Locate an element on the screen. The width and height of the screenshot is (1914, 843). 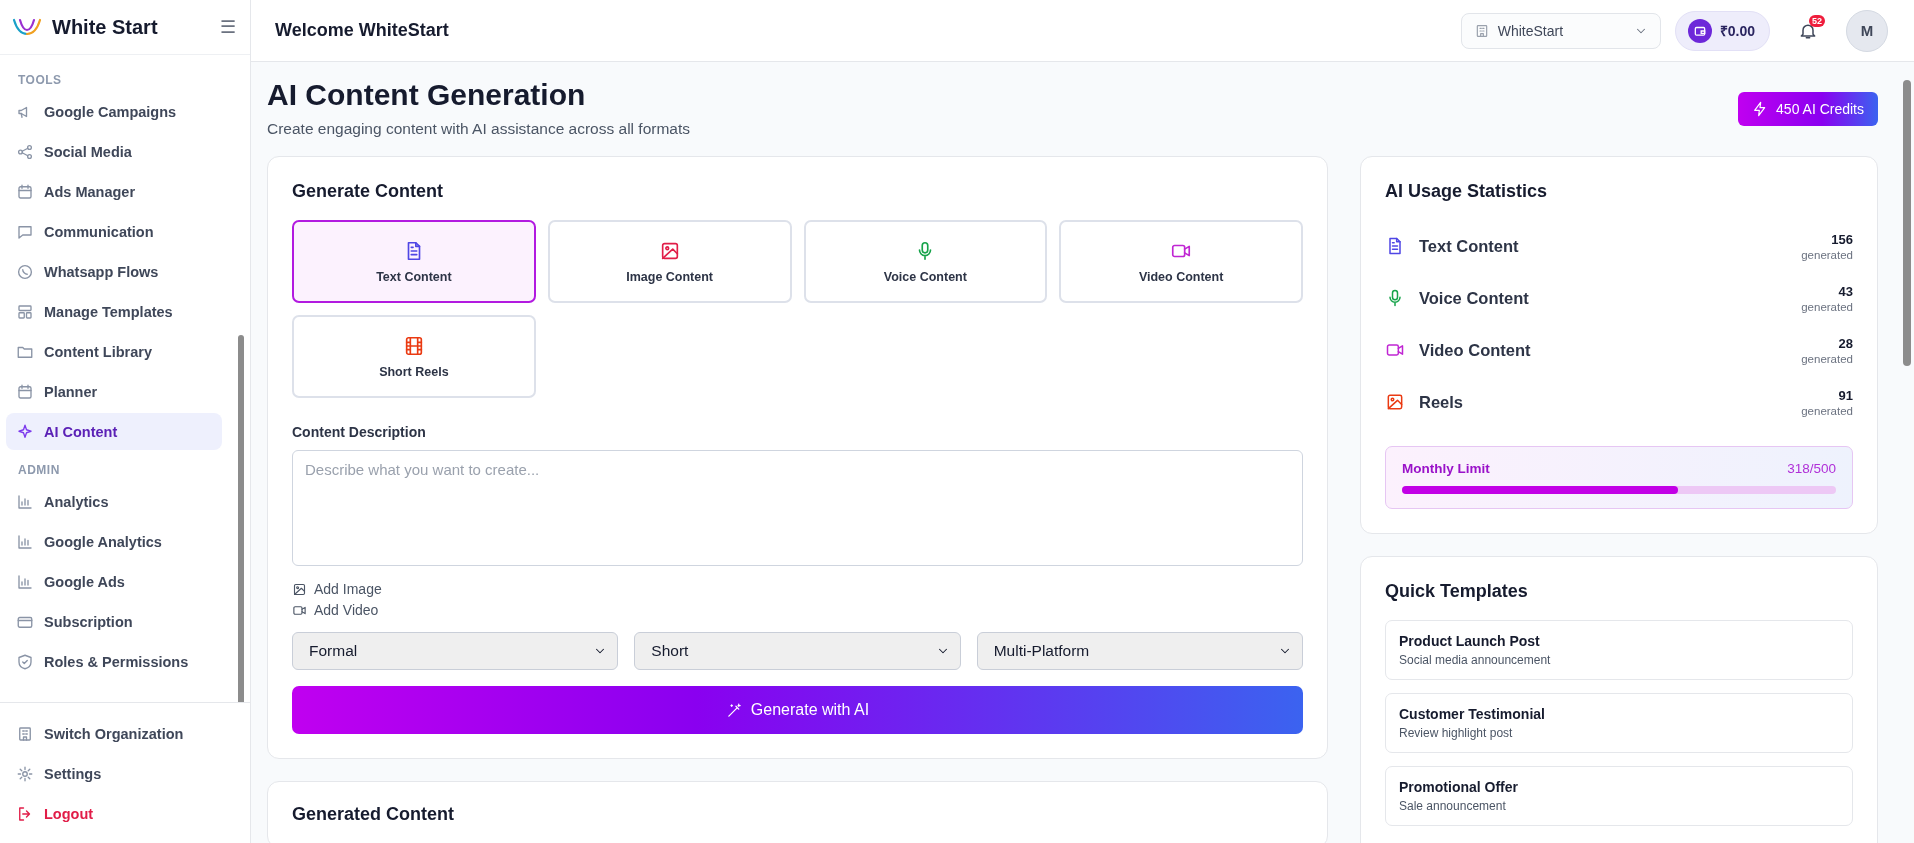
limit-label: Monthly Limit is located at coordinates (1446, 468).